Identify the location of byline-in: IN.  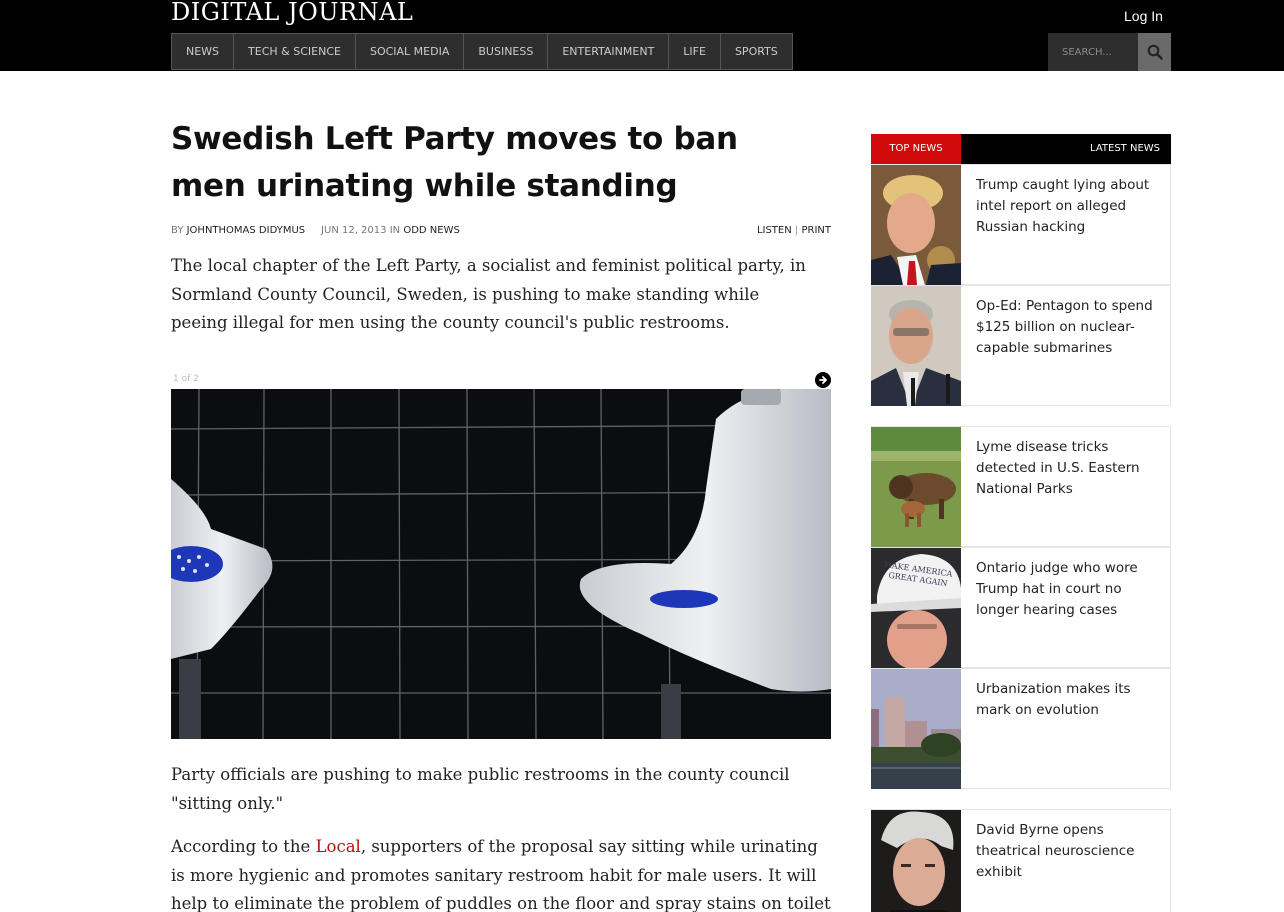
(395, 230).